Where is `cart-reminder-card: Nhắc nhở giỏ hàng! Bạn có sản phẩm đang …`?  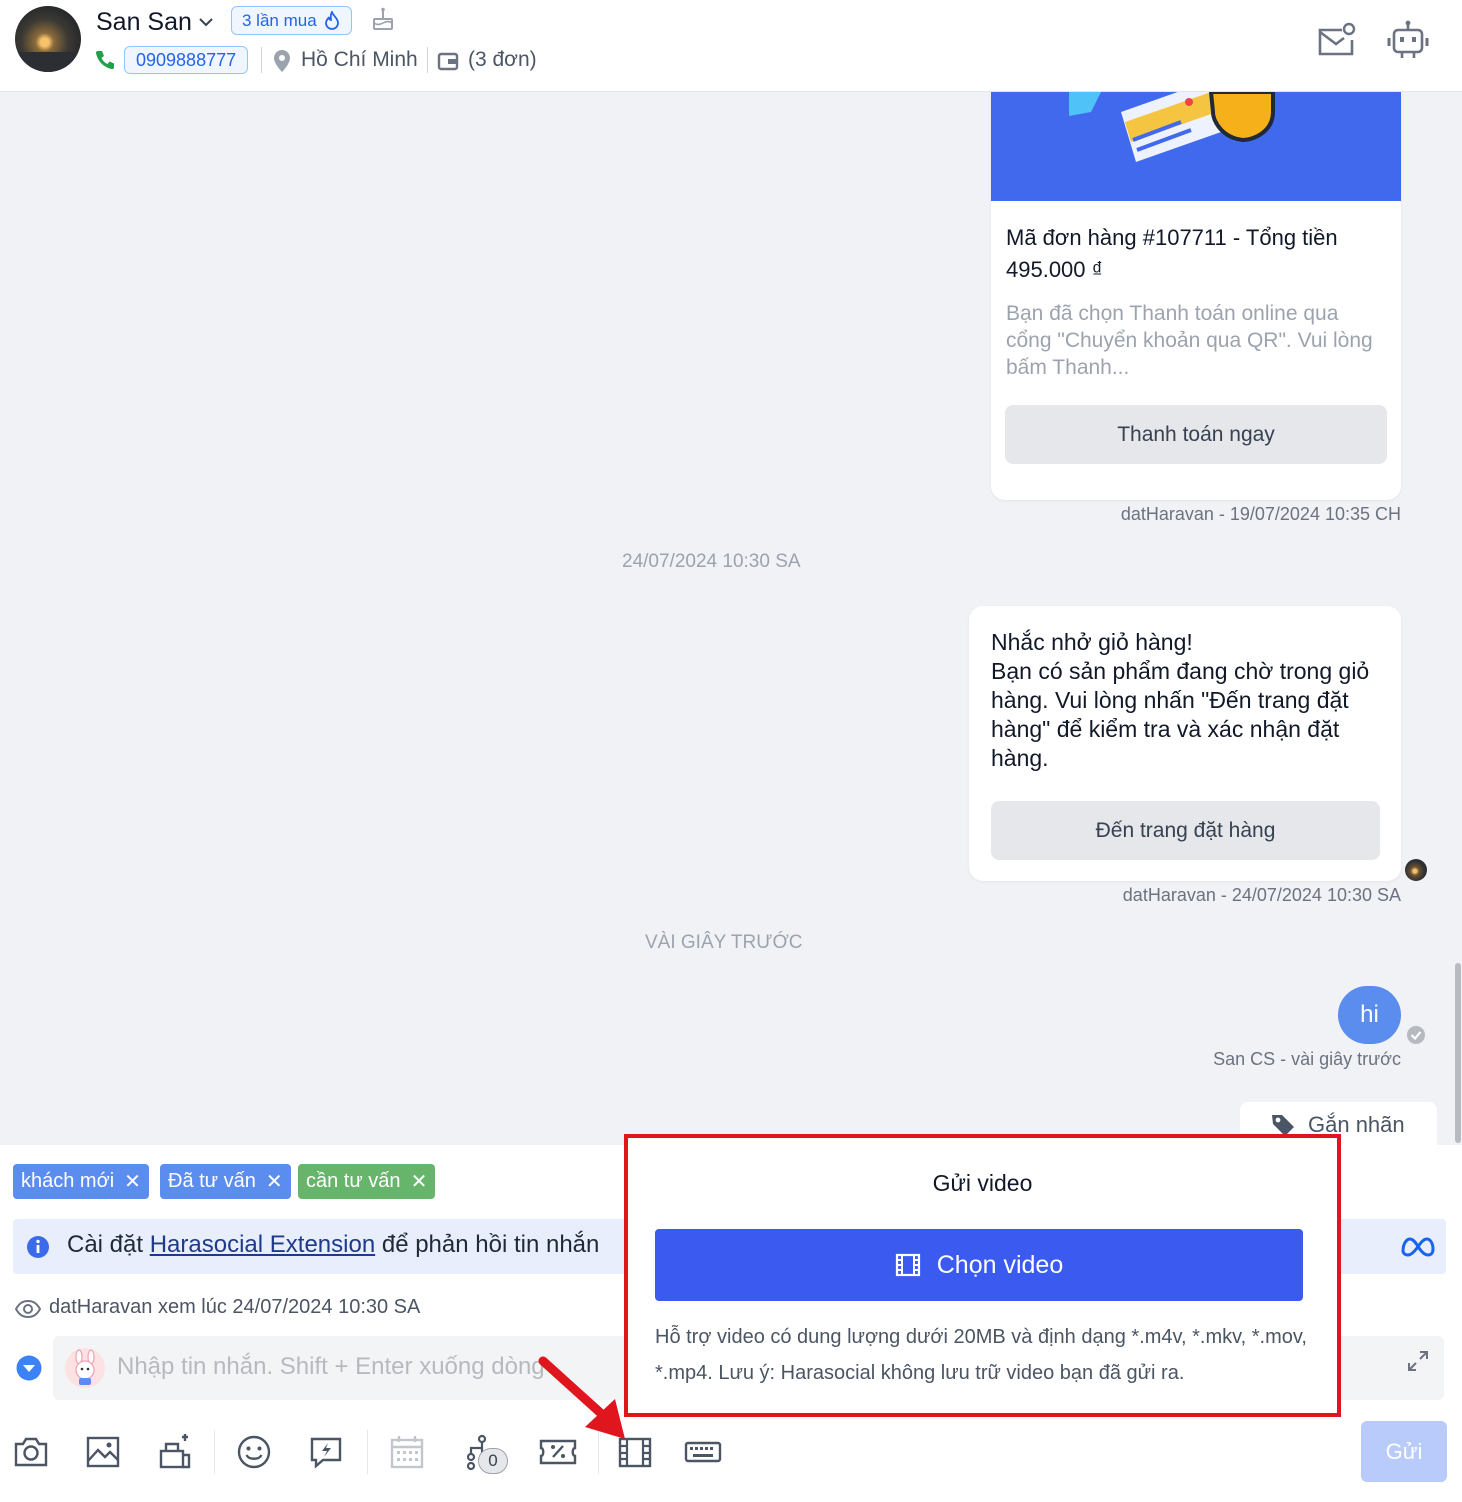
cart-reminder-card: Nhắc nhở giỏ hàng! Bạn có sản phẩm đang … is located at coordinates (1185, 743).